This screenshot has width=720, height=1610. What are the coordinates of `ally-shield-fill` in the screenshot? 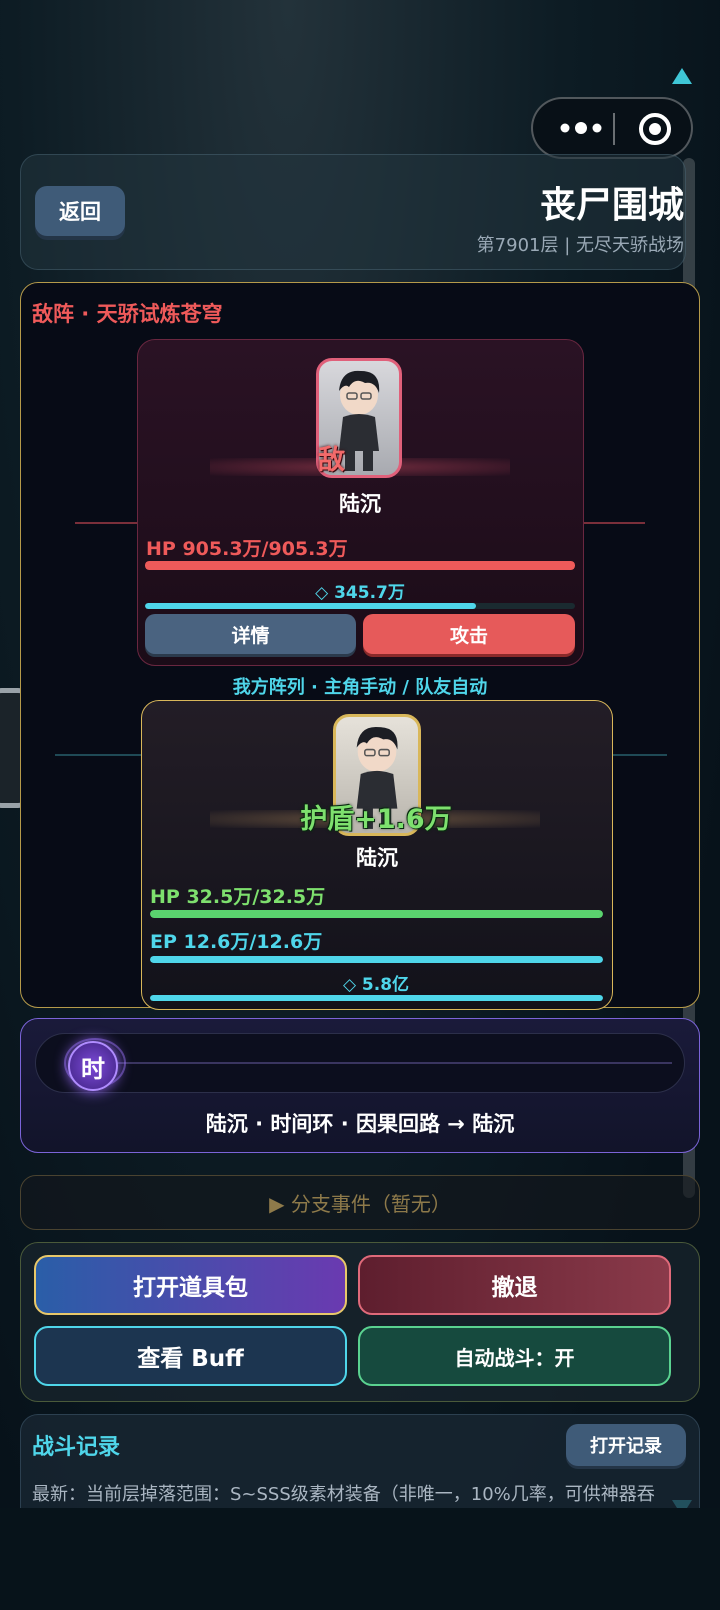 It's located at (376, 998).